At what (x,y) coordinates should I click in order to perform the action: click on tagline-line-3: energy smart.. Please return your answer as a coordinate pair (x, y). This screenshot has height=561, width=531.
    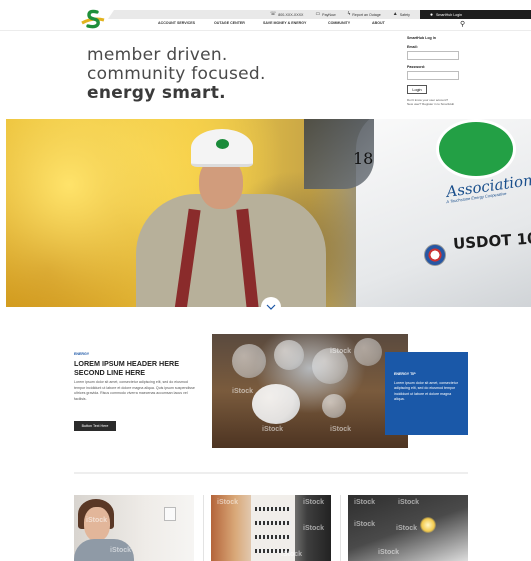
    Looking at the image, I should click on (156, 93).